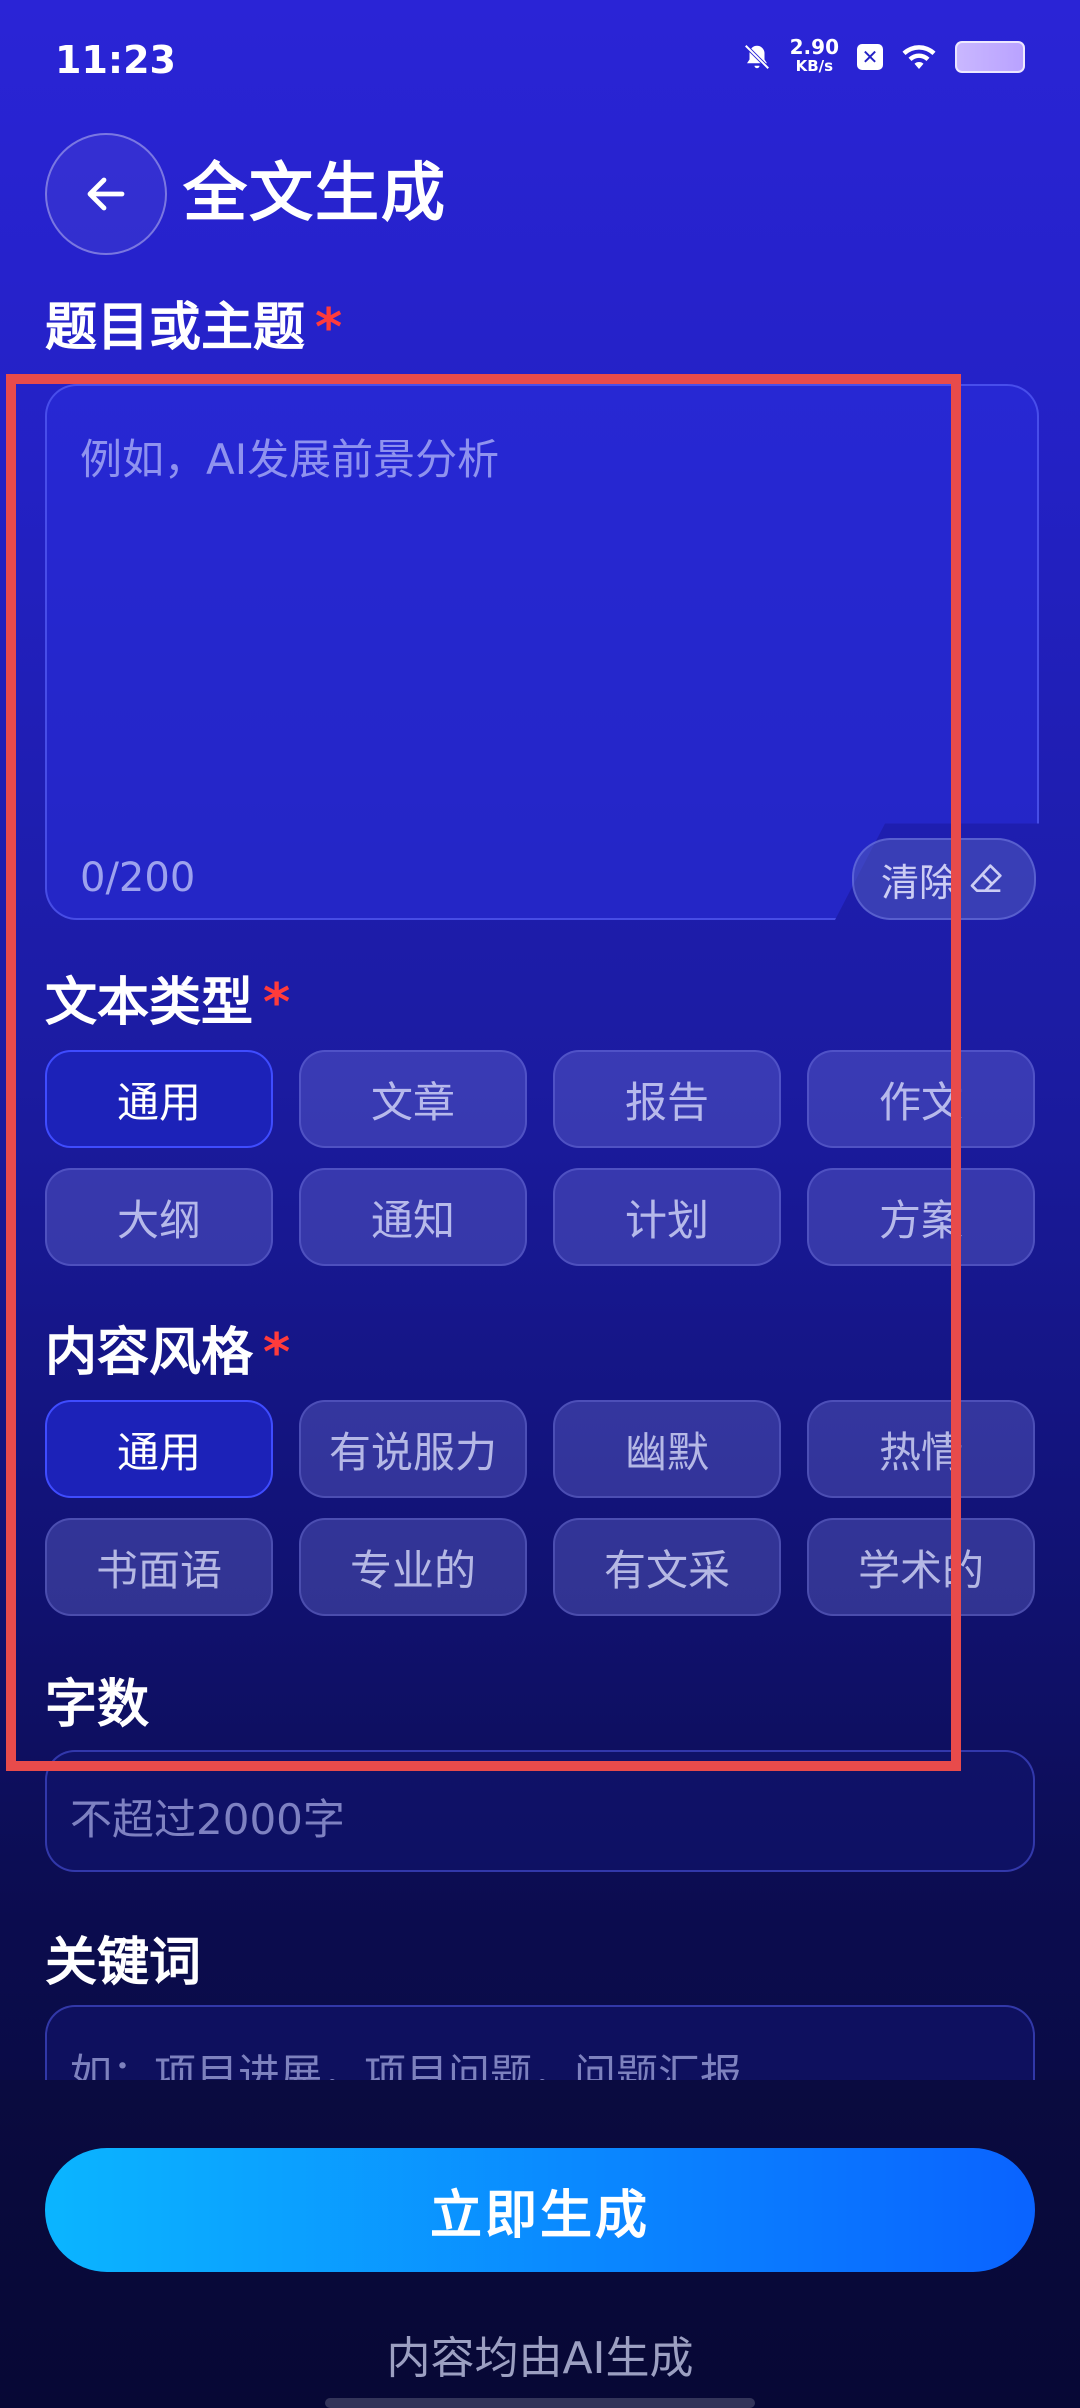  What do you see at coordinates (540, 2358) in the screenshot?
I see `ai-disclaimer: 内容均由AI生成` at bounding box center [540, 2358].